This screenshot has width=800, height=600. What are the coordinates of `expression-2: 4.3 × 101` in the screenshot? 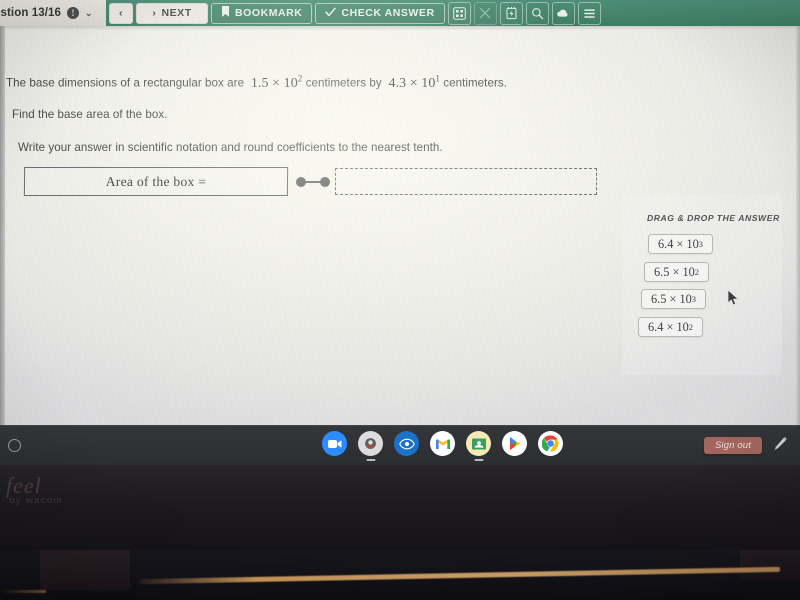 It's located at (414, 82).